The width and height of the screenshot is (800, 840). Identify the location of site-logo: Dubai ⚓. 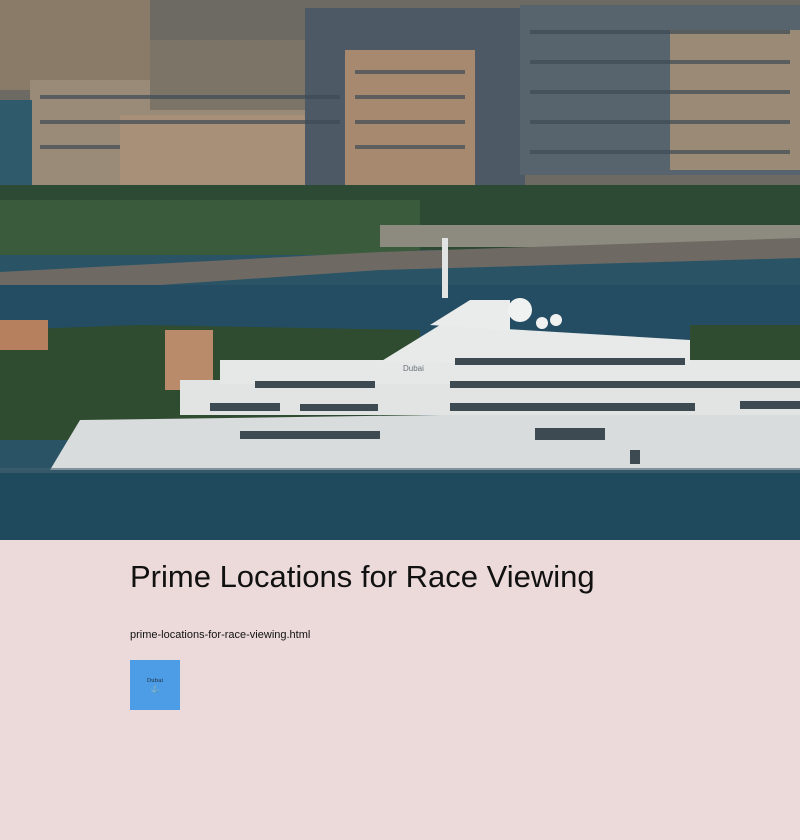
(155, 685).